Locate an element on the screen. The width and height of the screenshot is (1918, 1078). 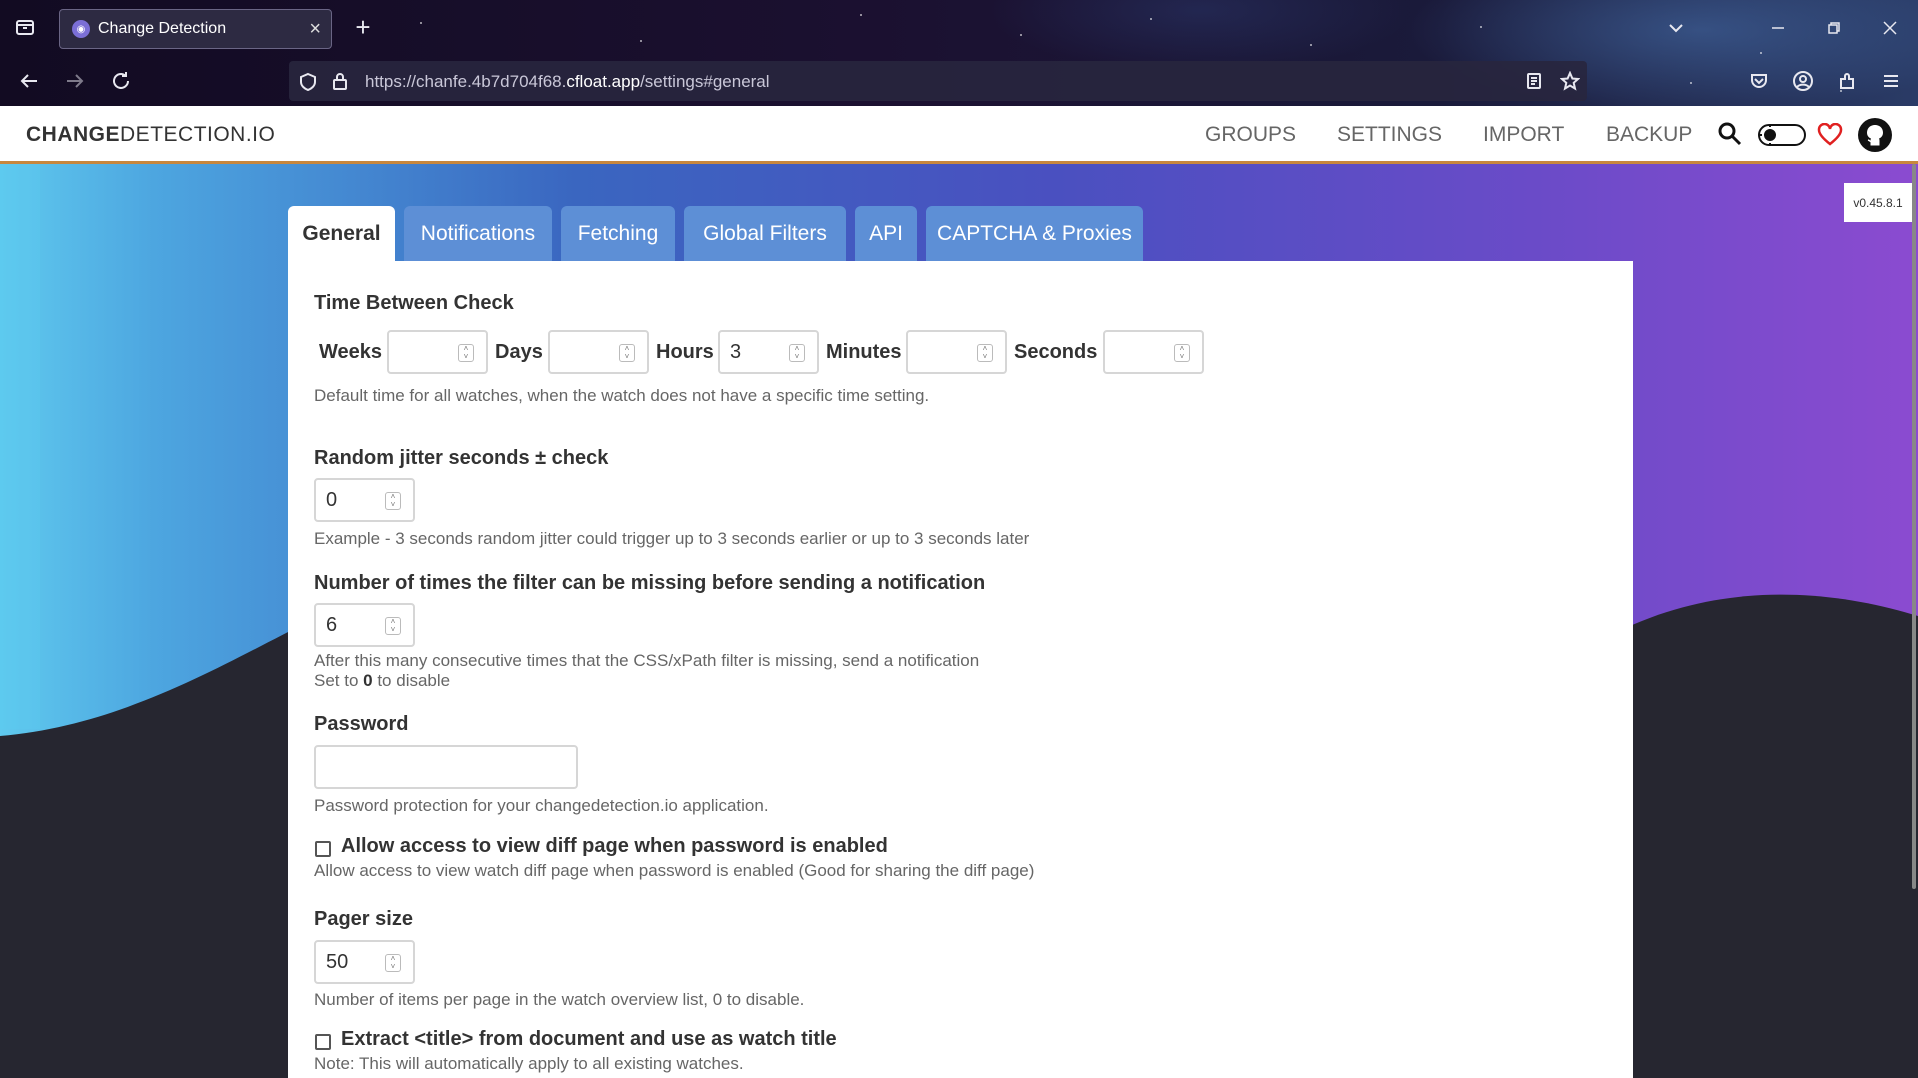
tab-overflow-chevron-icon is located at coordinates (1676, 28).